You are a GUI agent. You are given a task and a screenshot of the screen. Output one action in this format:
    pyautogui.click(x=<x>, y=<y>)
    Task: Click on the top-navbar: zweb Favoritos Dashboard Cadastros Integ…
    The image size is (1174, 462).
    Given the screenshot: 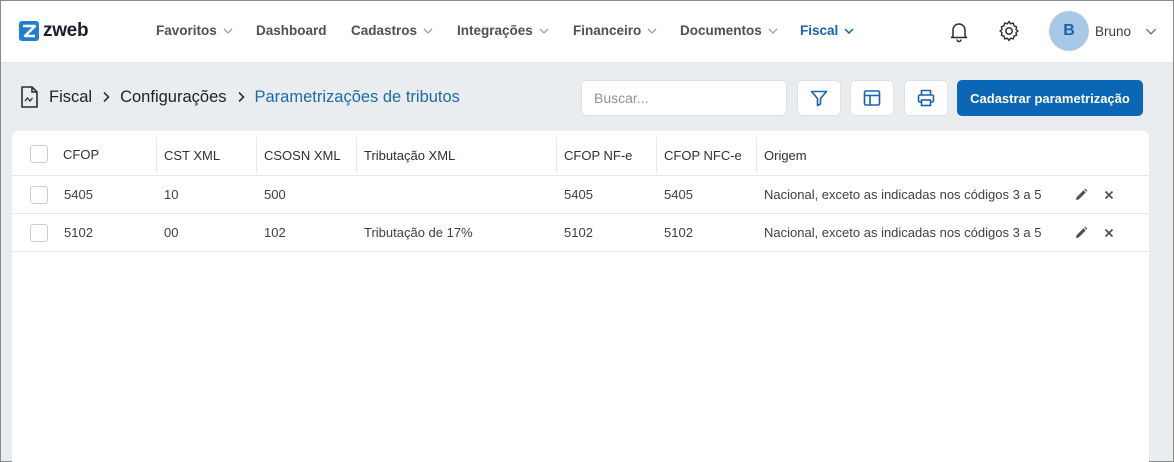 What is the action you would take?
    pyautogui.click(x=587, y=32)
    